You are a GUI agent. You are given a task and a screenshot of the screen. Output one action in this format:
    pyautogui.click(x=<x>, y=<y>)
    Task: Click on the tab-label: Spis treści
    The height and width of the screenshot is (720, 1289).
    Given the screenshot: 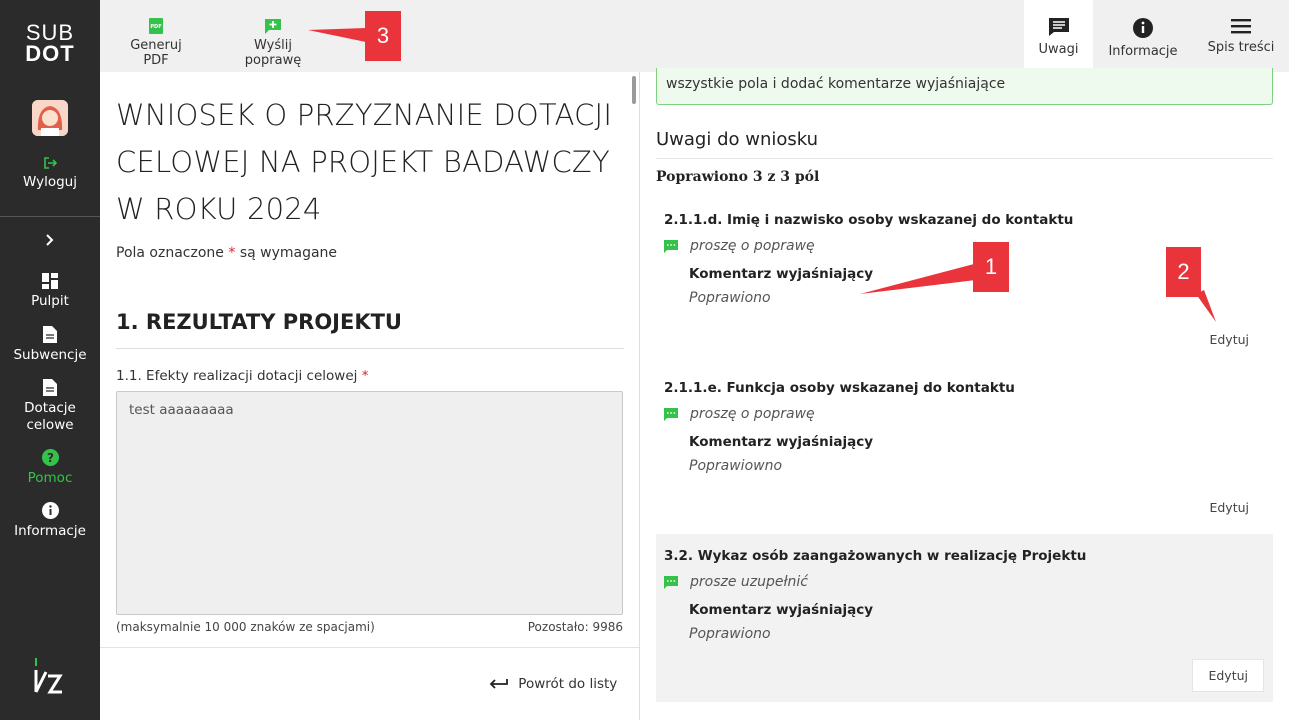 What is the action you would take?
    pyautogui.click(x=1241, y=47)
    